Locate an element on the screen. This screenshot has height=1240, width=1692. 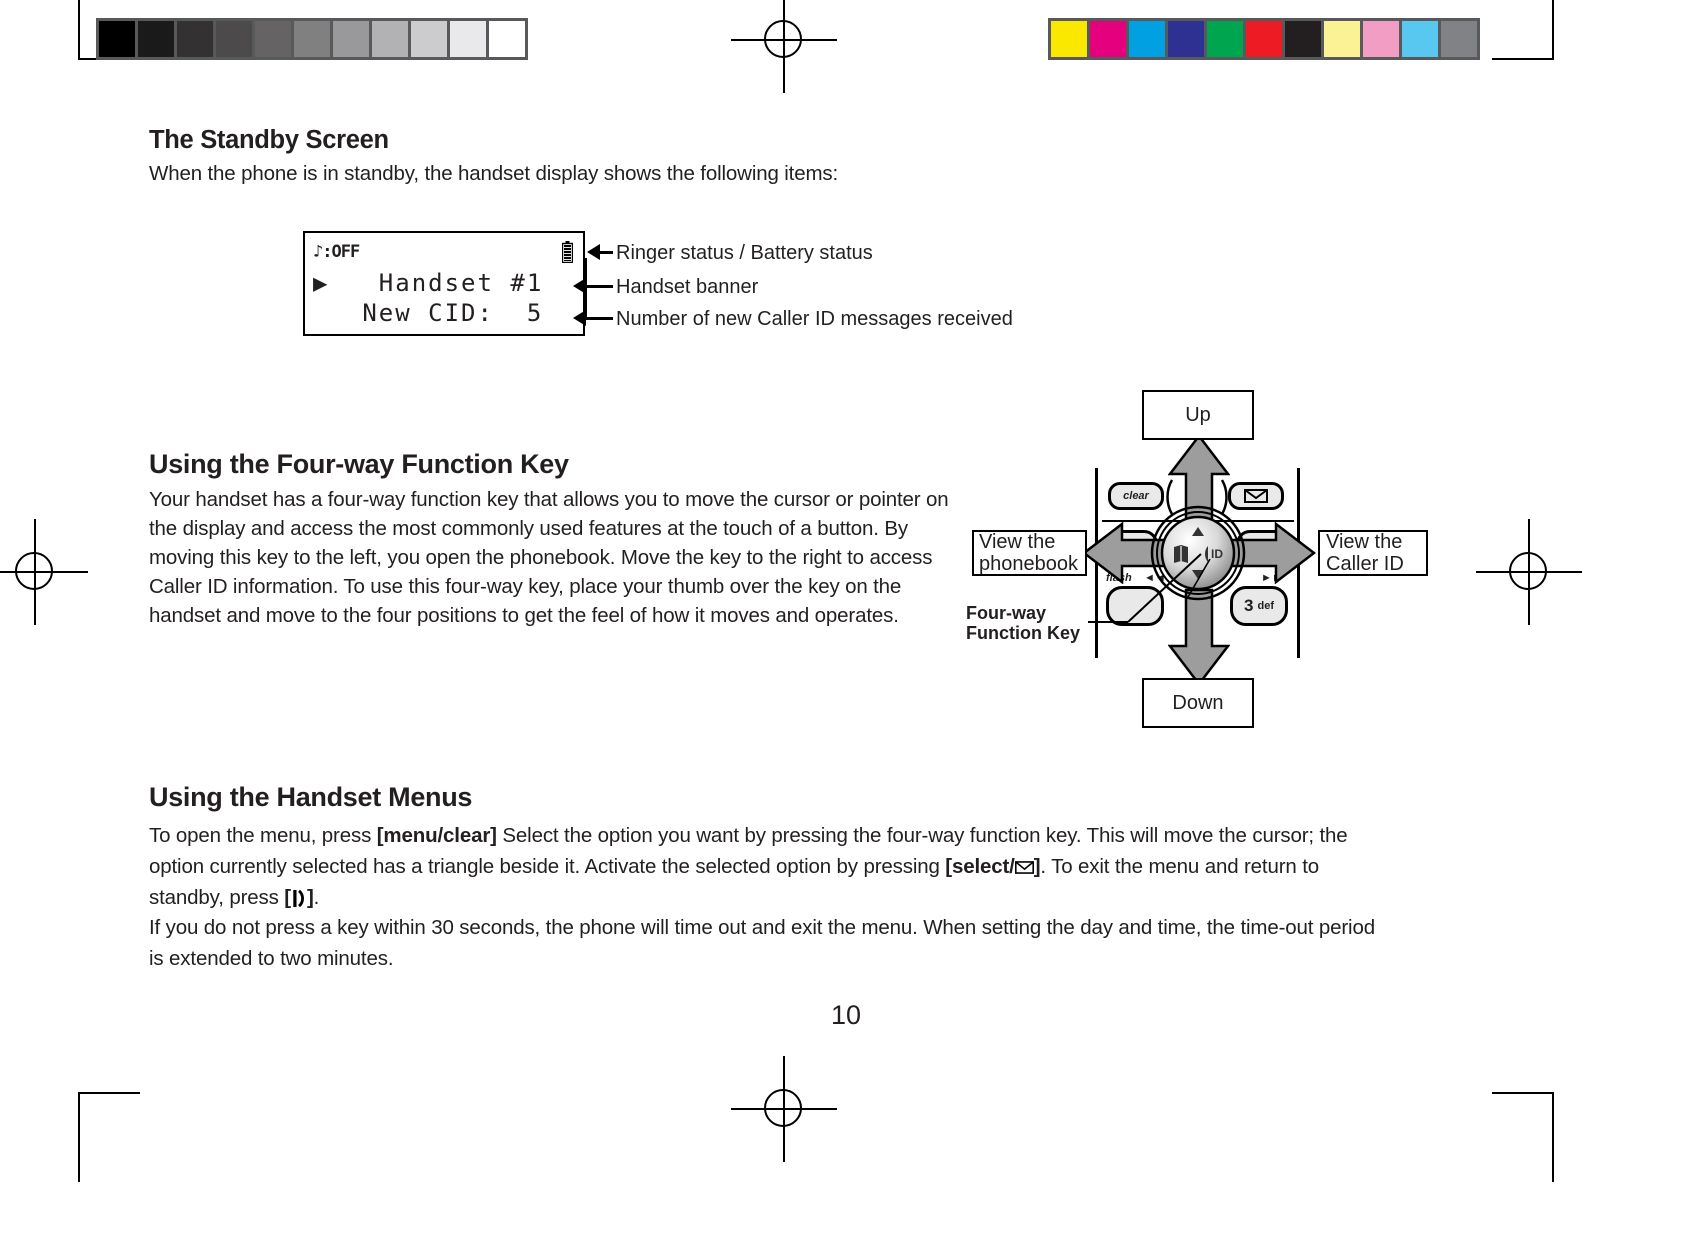
handset-lcd-display: ♪:OFF ▶ Handset #1 New CID: 5 is located at coordinates (444, 283).